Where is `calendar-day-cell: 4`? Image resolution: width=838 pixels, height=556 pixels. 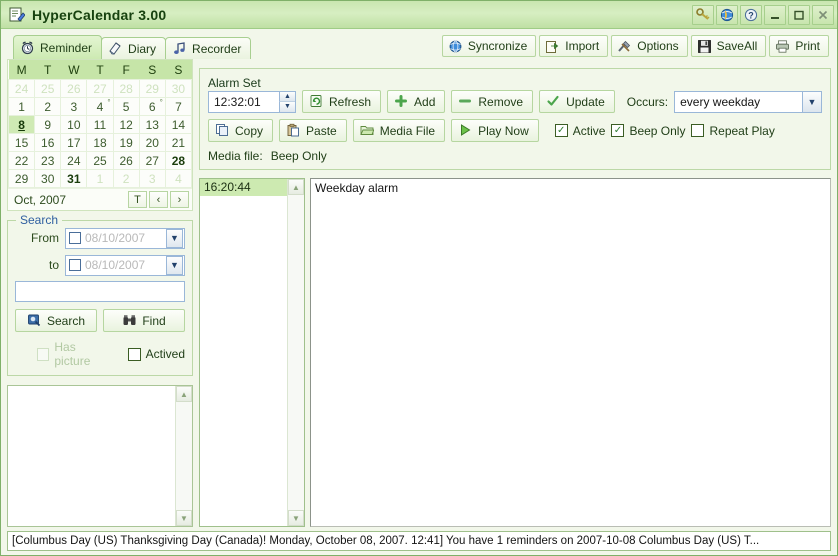 calendar-day-cell: 4 is located at coordinates (178, 178).